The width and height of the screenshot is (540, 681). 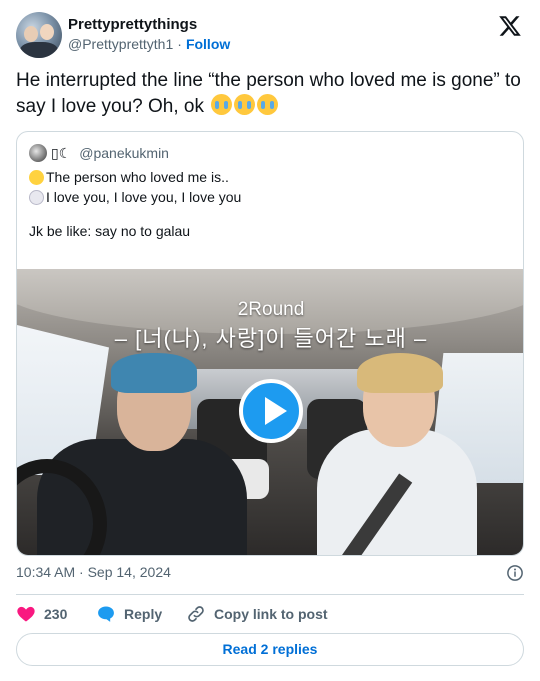 I want to click on author-handle: @Prettyprettyth1, so click(x=120, y=44).